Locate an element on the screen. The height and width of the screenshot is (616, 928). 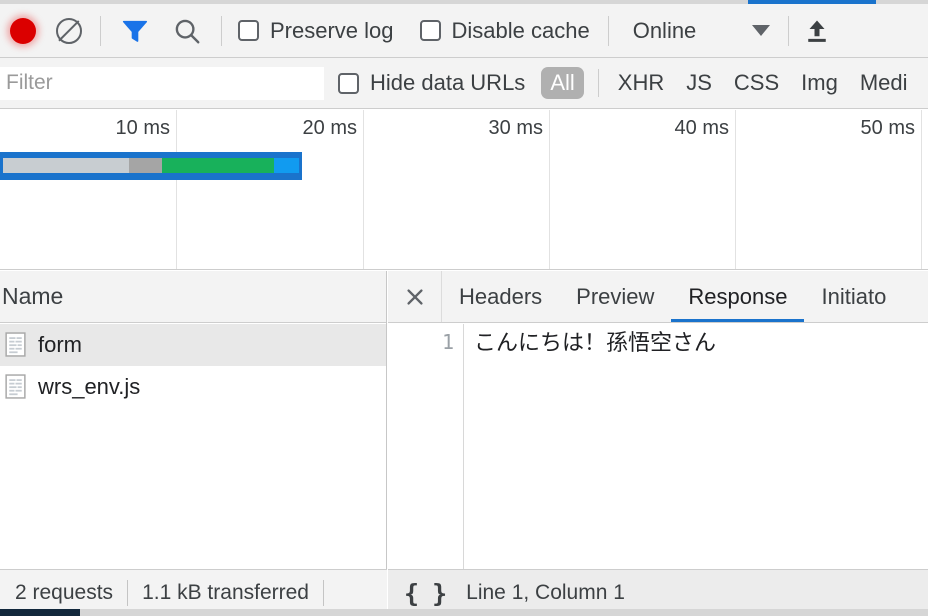
search-button is located at coordinates (187, 31).